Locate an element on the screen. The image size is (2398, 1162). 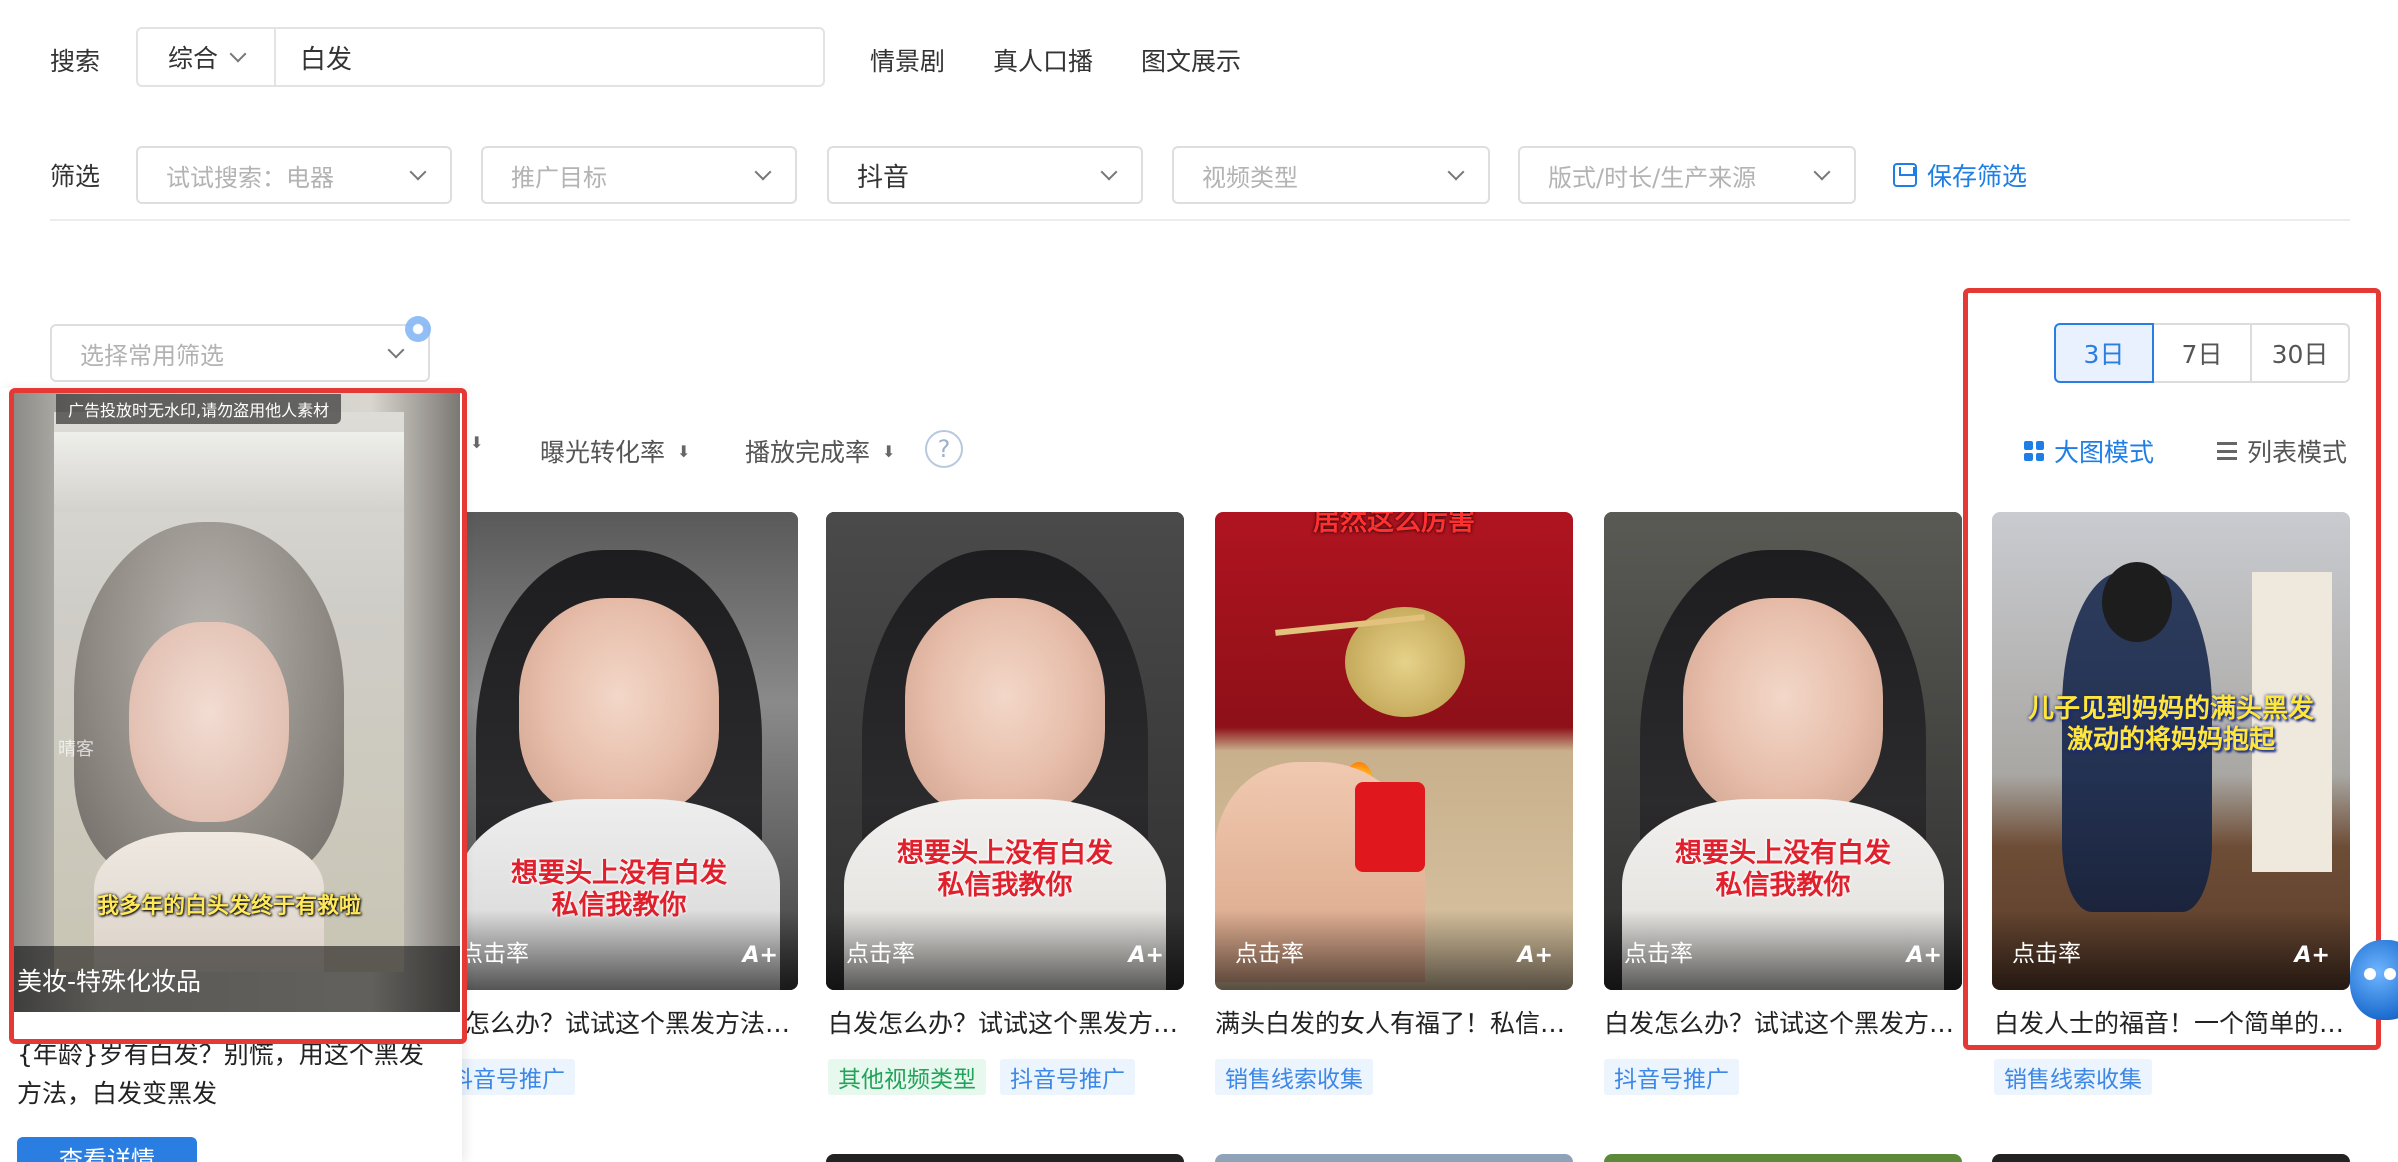
video-caption: 居然这么厉害 is located at coordinates (1394, 524).